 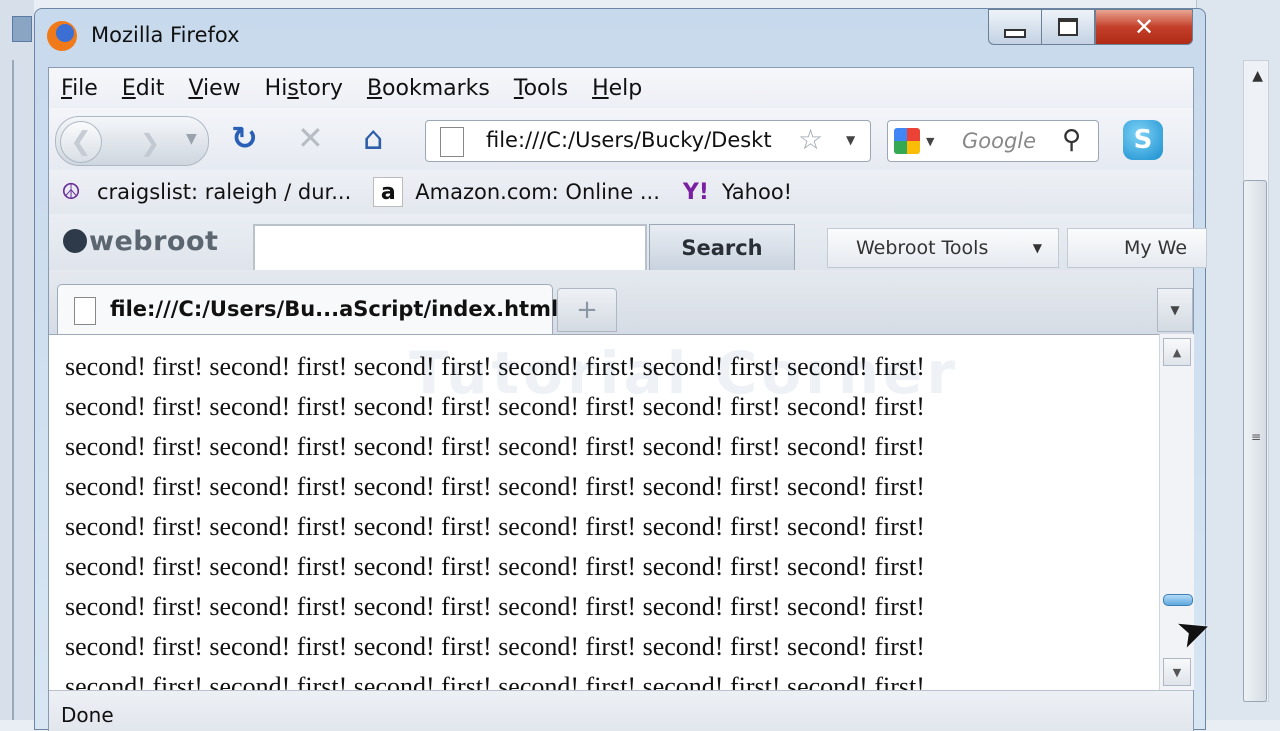 I want to click on webroot-search-input, so click(x=450, y=248).